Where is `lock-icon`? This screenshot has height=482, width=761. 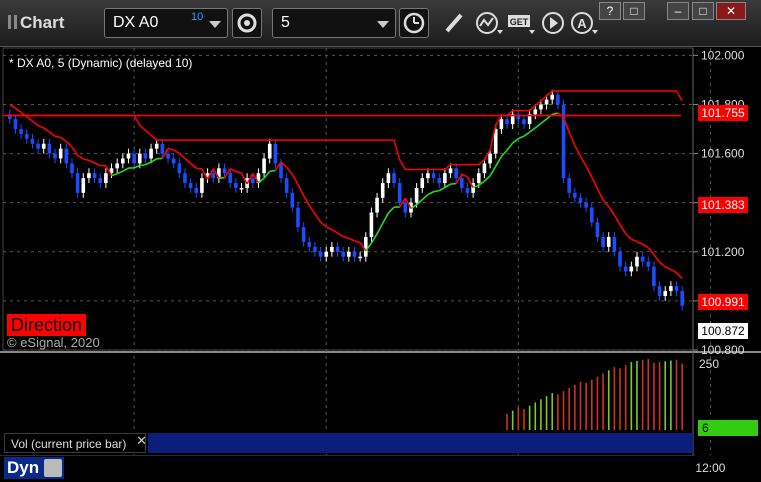
lock-icon is located at coordinates (53, 468).